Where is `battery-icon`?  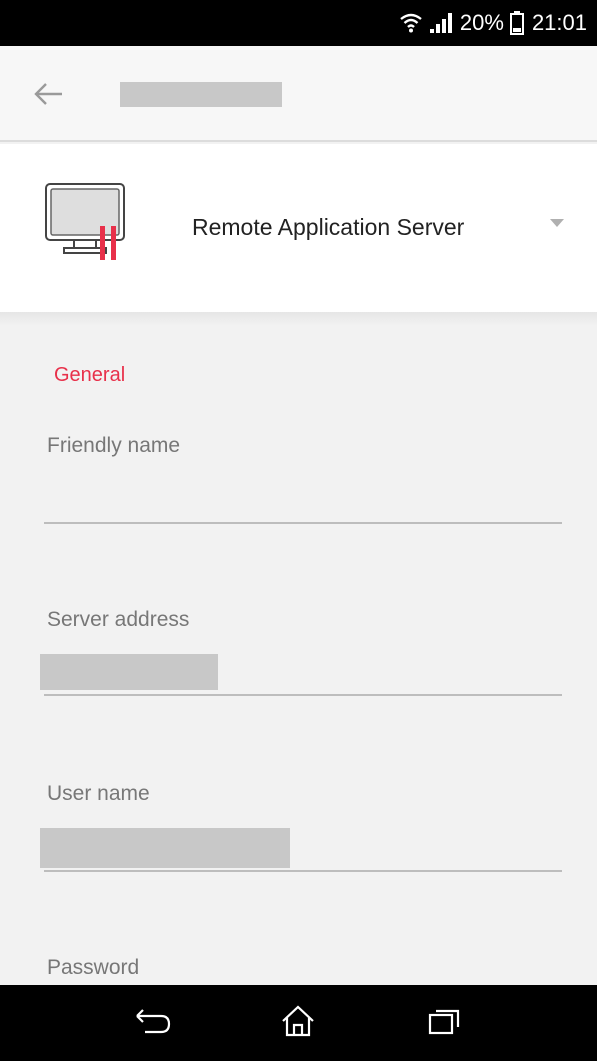
battery-icon is located at coordinates (516, 23).